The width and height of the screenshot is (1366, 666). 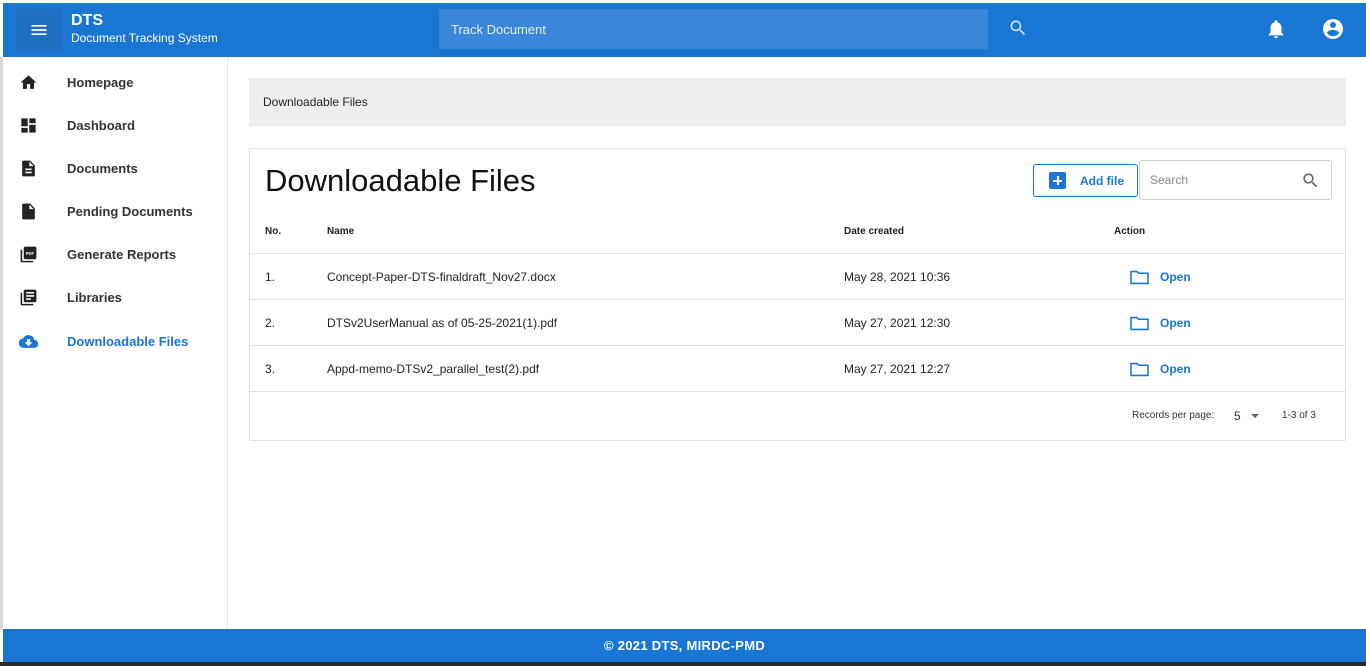 I want to click on date-created: May 27, 2021 12:27, so click(x=897, y=369).